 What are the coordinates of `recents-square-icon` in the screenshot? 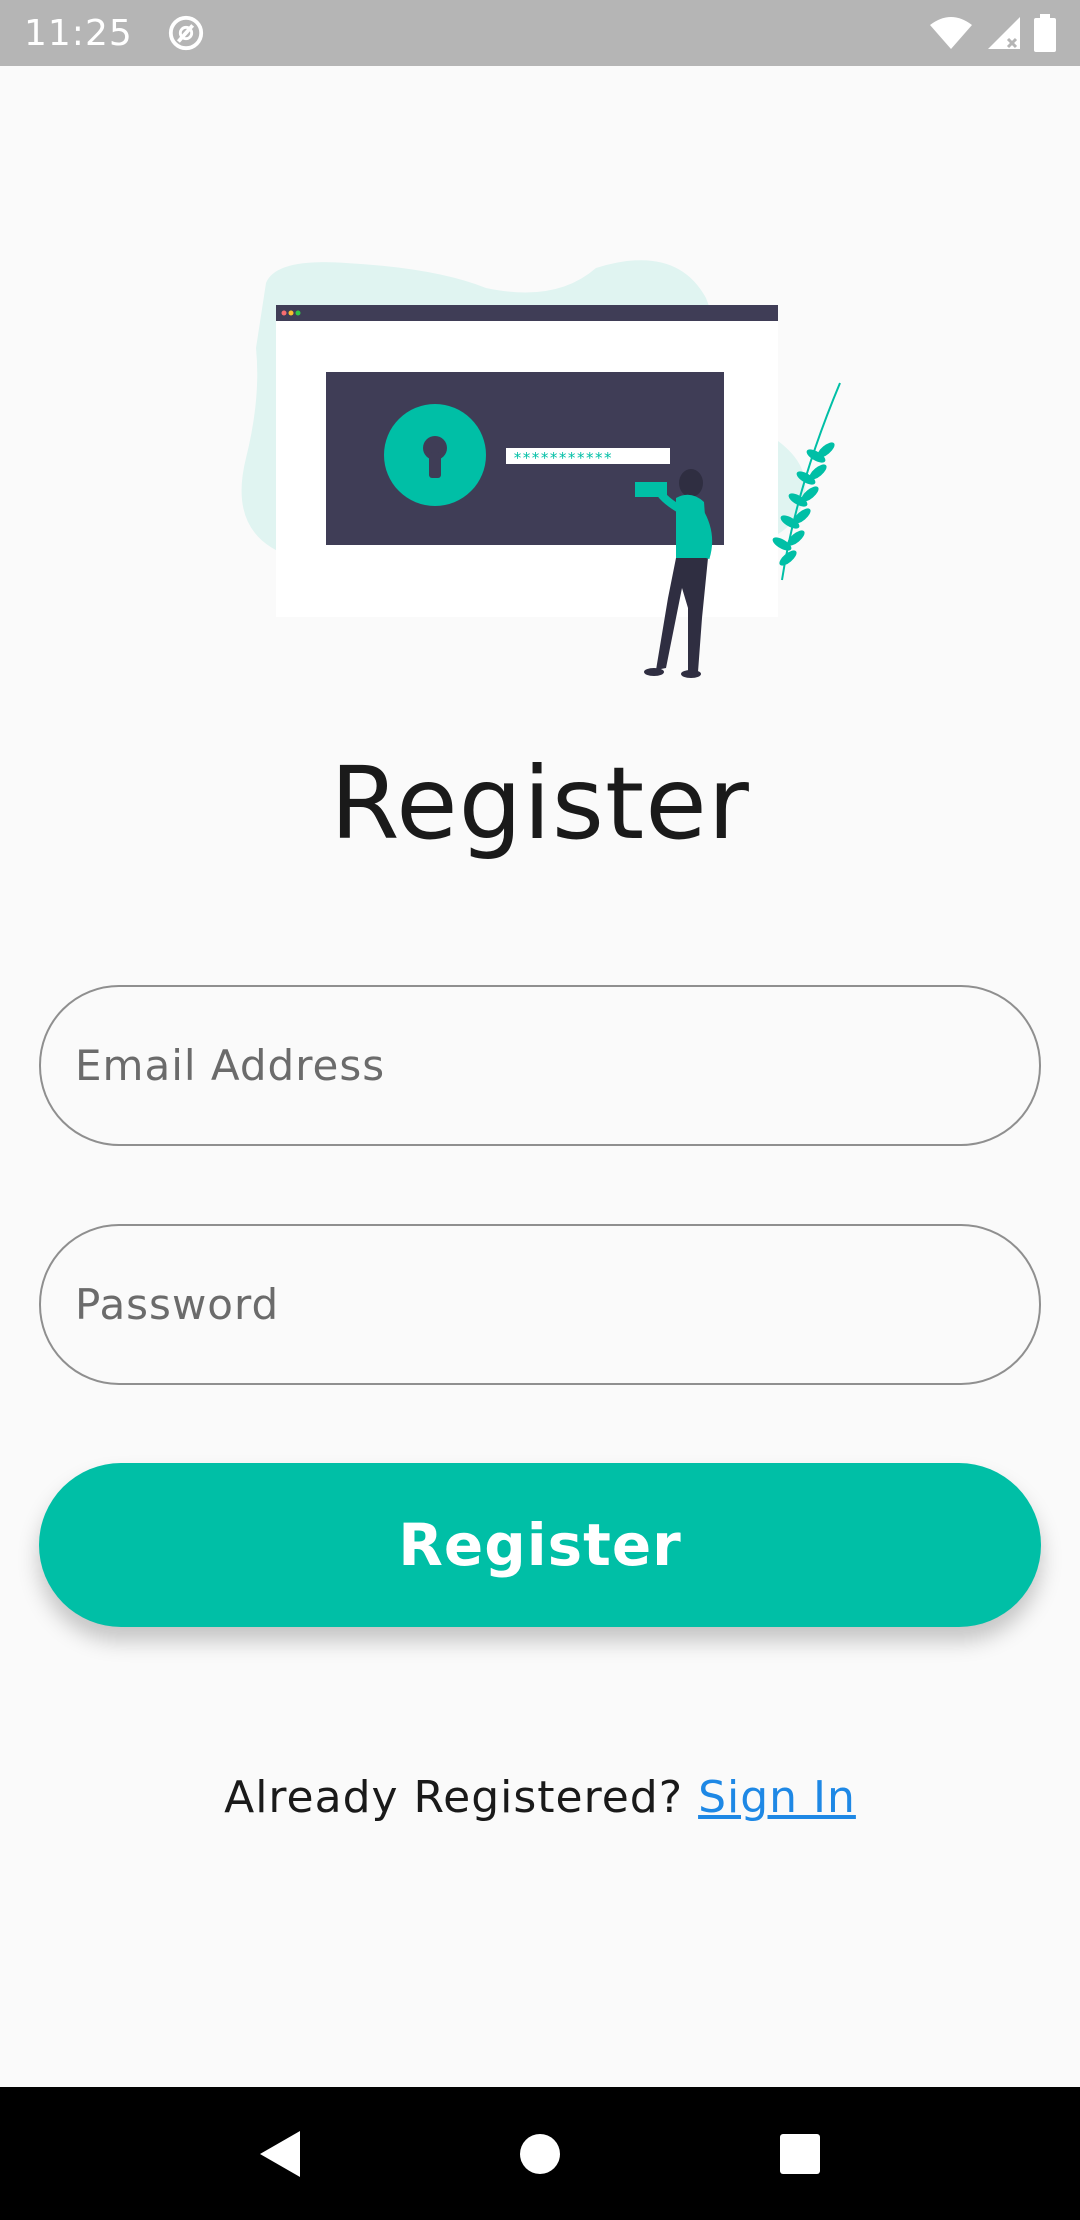 It's located at (800, 2153).